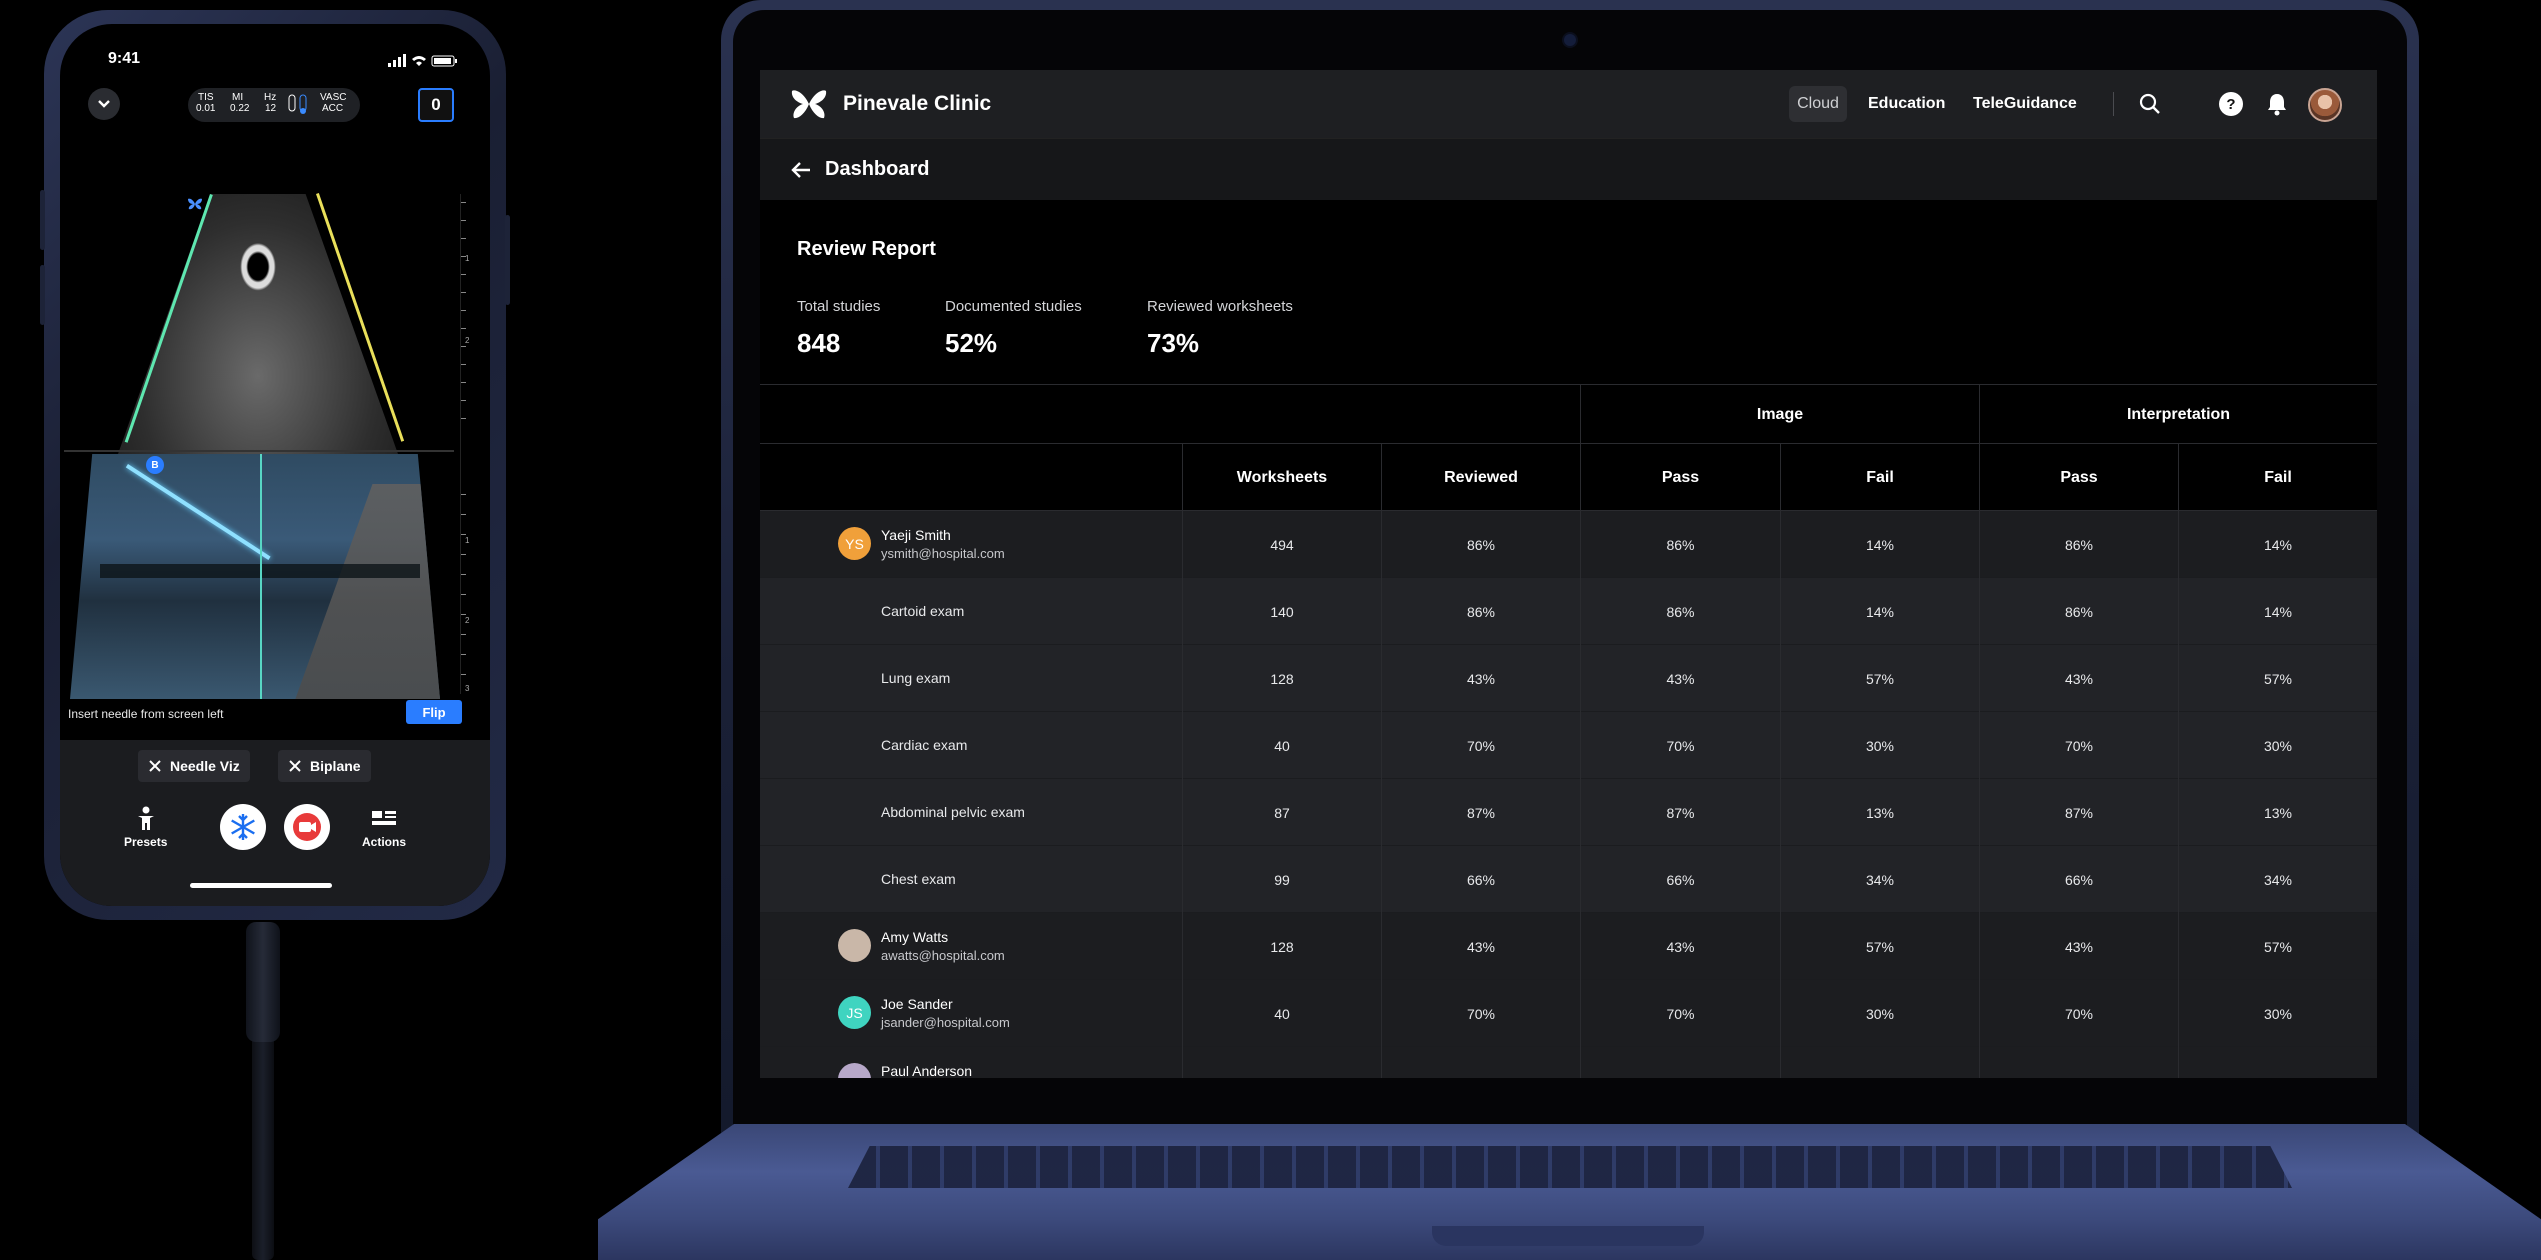  Describe the element at coordinates (1568, 1062) in the screenshot. I see `table-row-user: Paul Anderson` at that location.